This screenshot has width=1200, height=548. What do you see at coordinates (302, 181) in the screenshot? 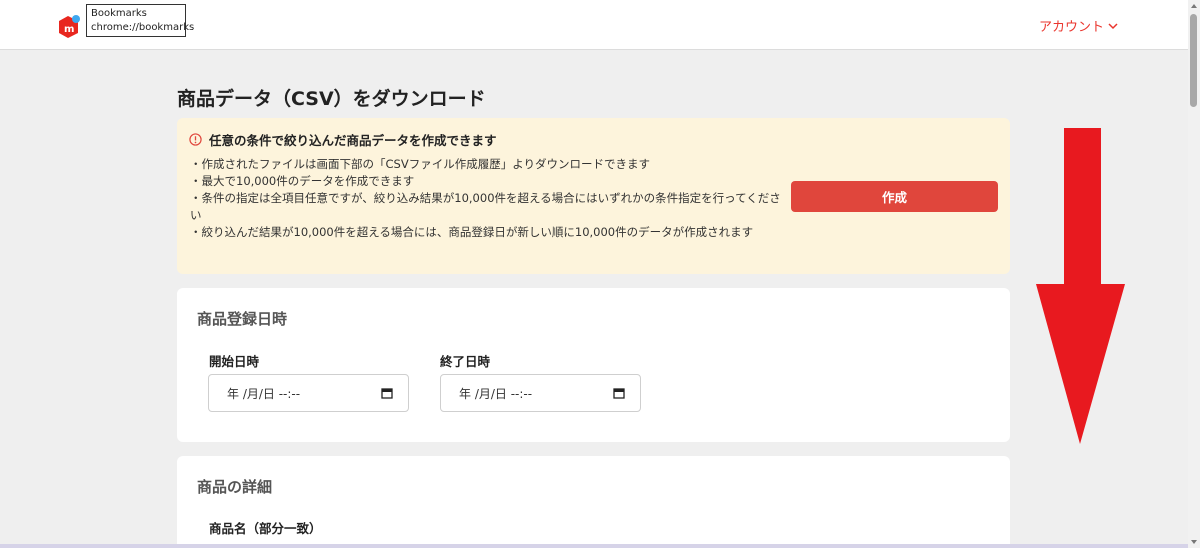
I see `notice-item: ・最大で10,000件のデータを作成できます` at bounding box center [302, 181].